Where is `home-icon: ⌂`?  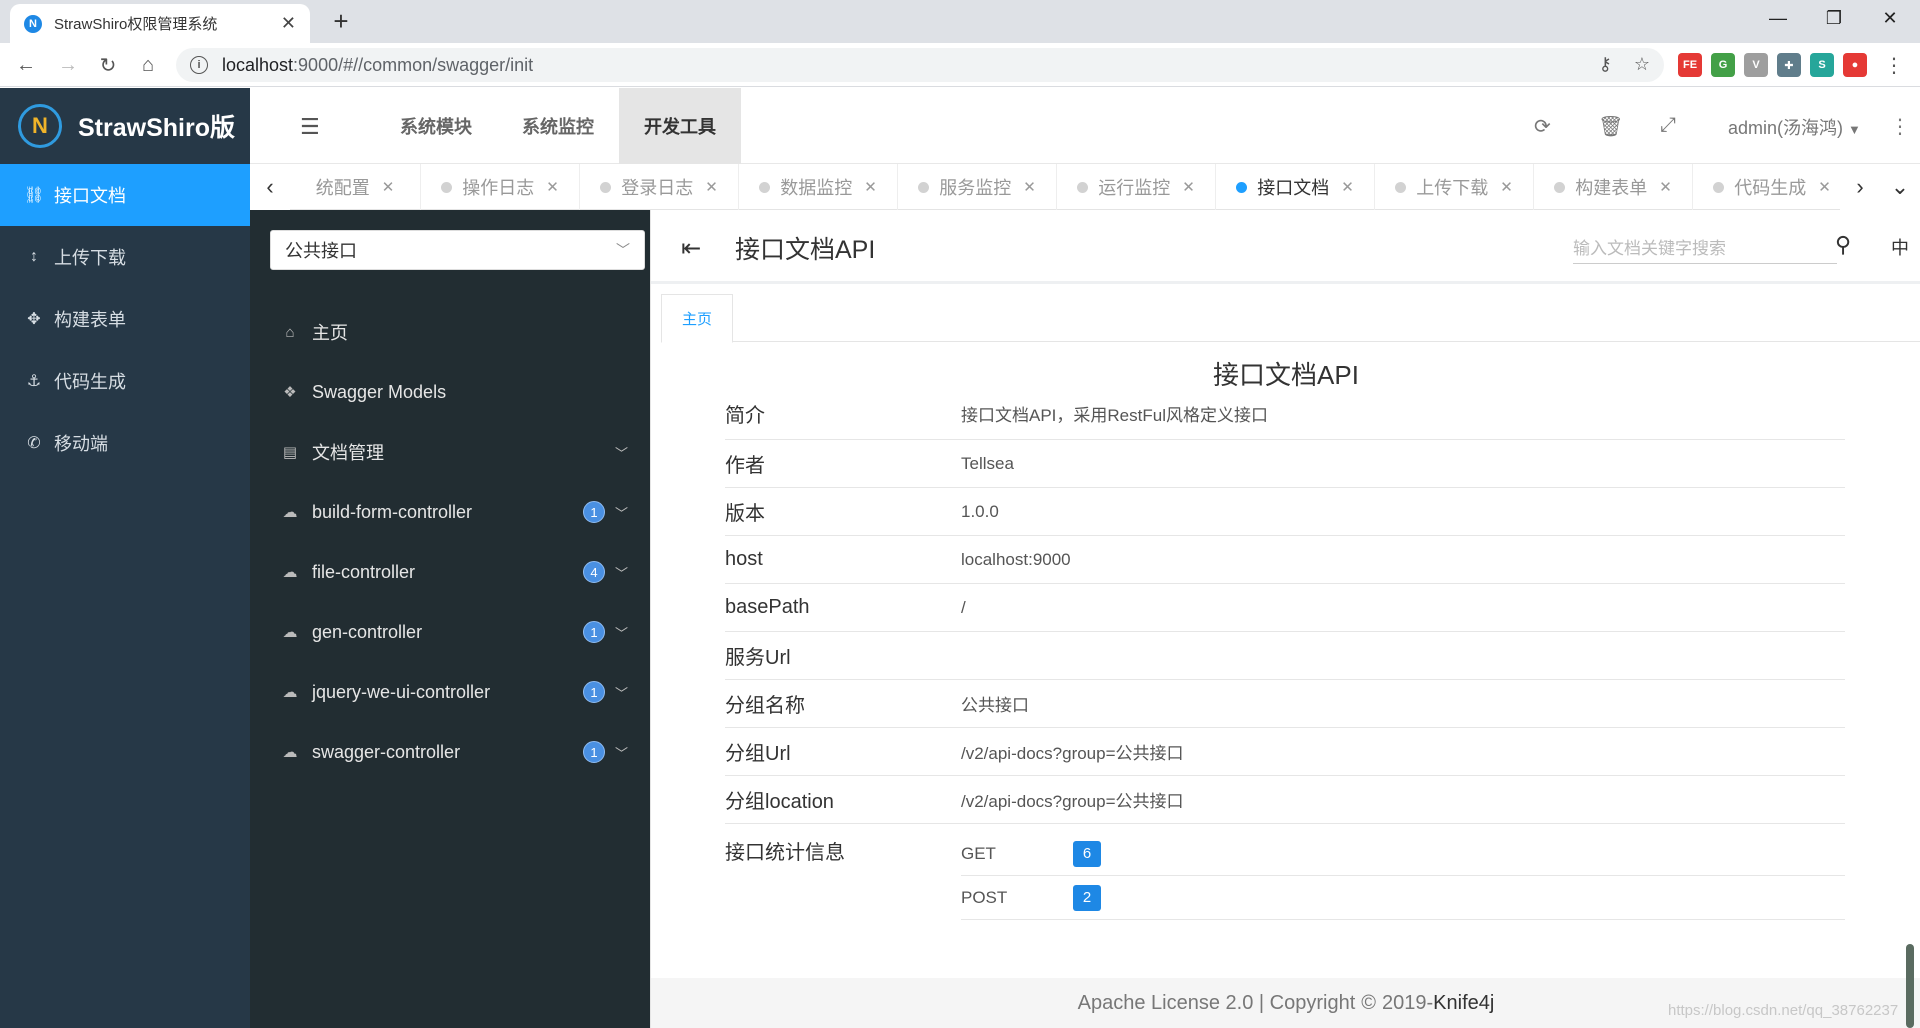
home-icon: ⌂ is located at coordinates (148, 65).